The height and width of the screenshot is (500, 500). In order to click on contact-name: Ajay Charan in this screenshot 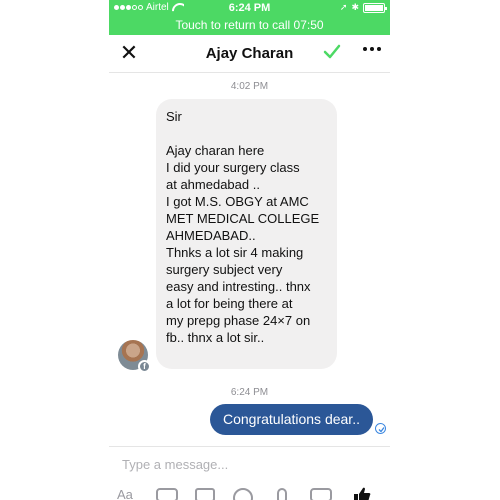, I will do `click(249, 53)`.